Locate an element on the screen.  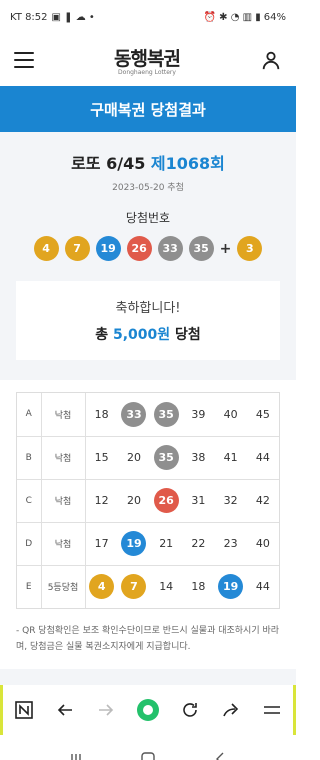
system-icons: ⏰ ✱ ◔ ▥ ▮ is located at coordinates (232, 17).